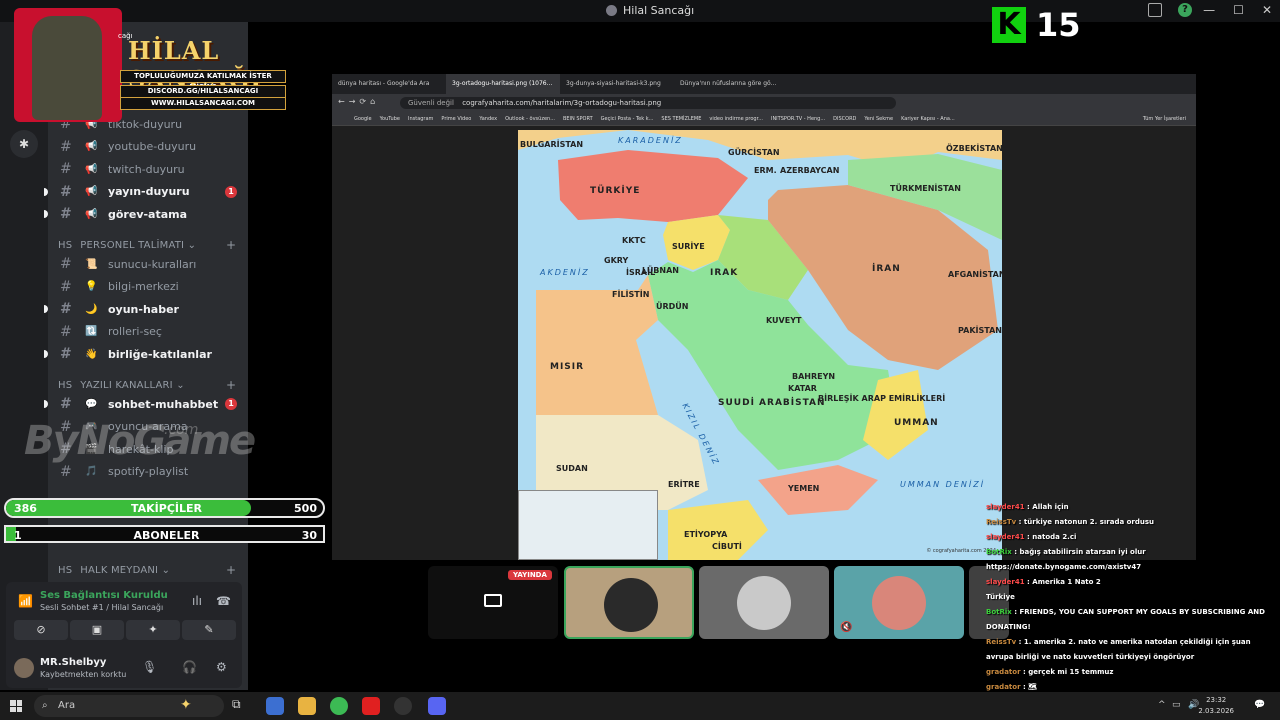  I want to click on unread-indicator, so click(46, 404).